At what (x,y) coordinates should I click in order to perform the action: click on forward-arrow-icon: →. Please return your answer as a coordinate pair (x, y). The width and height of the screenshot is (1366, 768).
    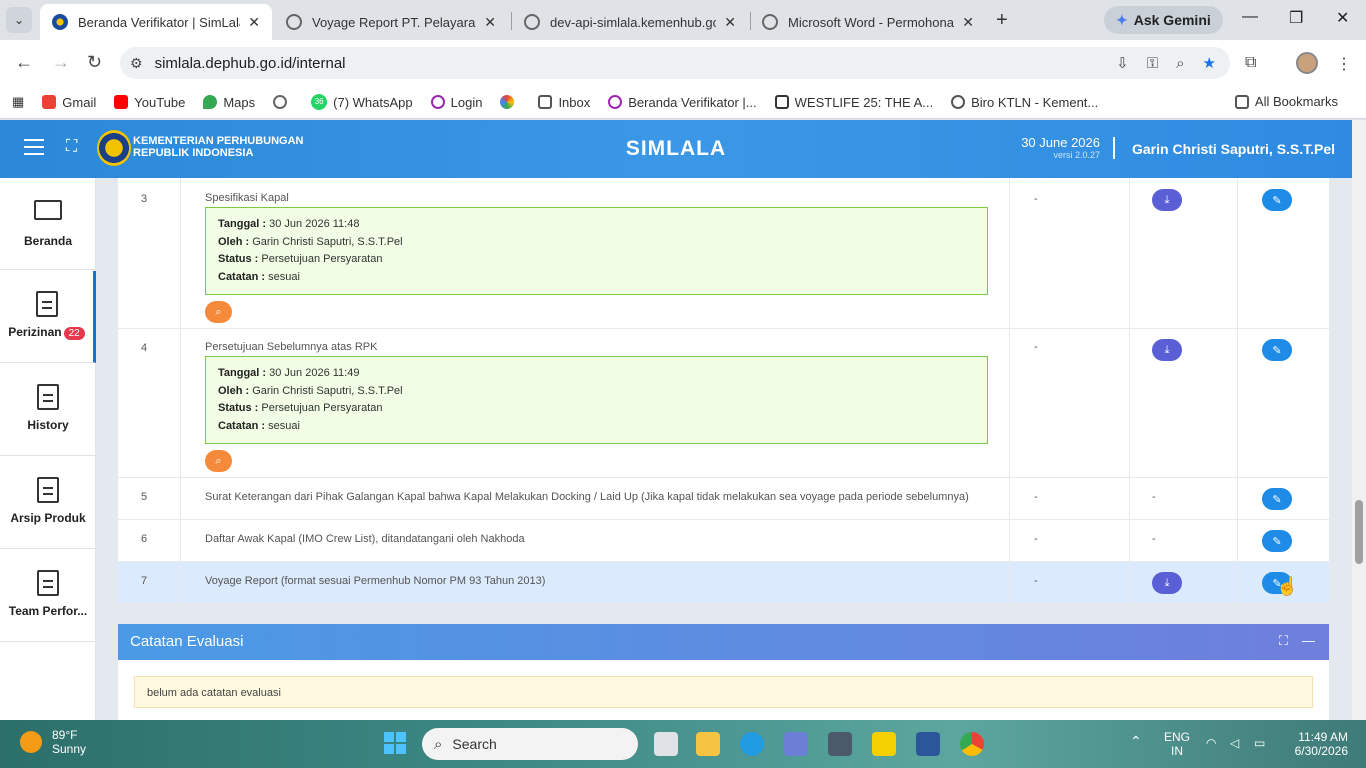
    Looking at the image, I should click on (61, 62).